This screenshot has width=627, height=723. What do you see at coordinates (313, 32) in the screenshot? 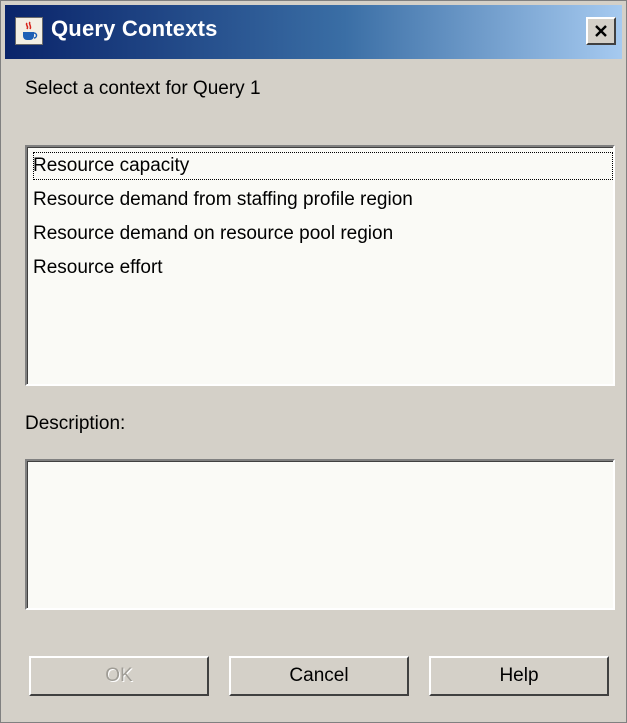
I see `title-bar: Query Contexts` at bounding box center [313, 32].